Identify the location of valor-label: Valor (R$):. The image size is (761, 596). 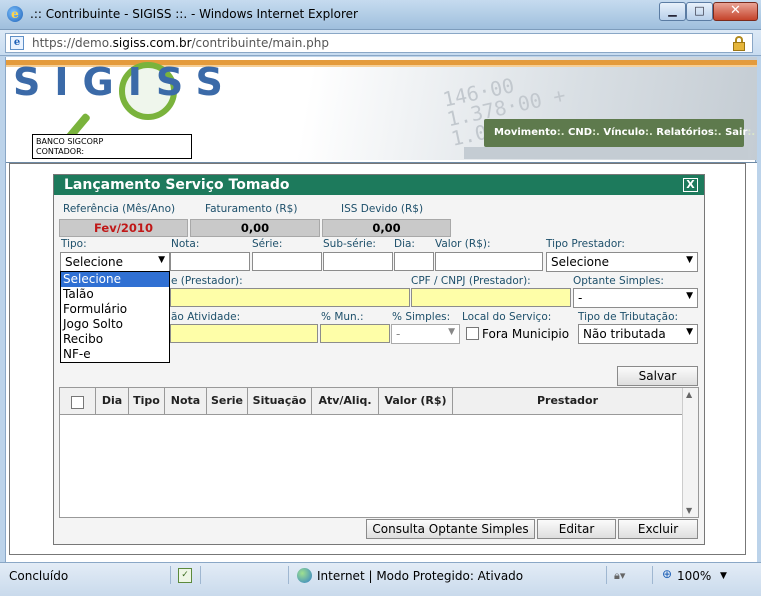
(463, 244).